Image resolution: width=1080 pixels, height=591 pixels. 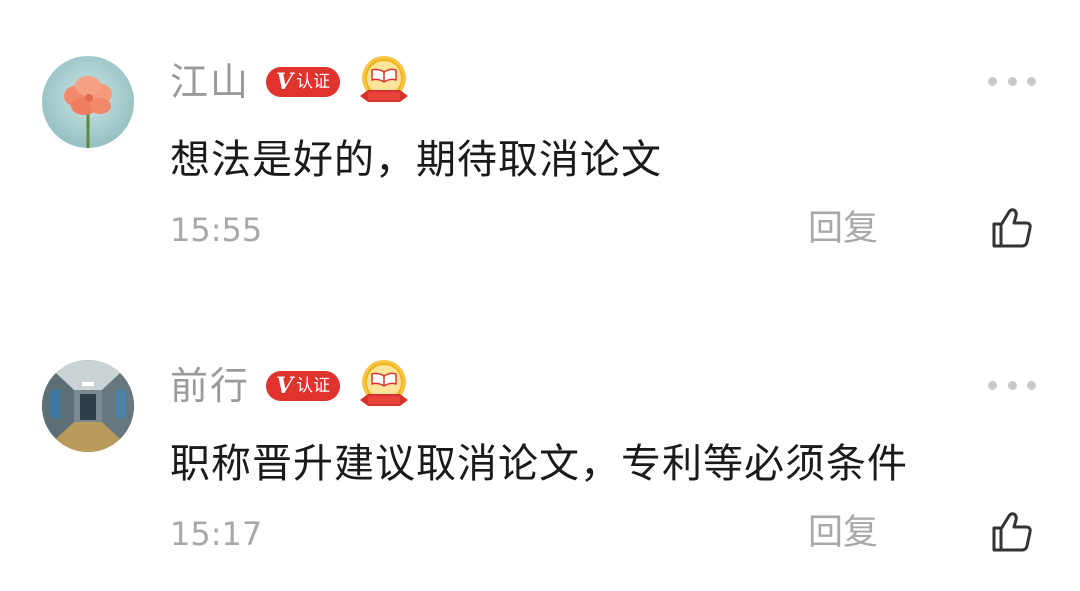 I want to click on comment-text: 想法是好的，期待取消论文, so click(x=416, y=160).